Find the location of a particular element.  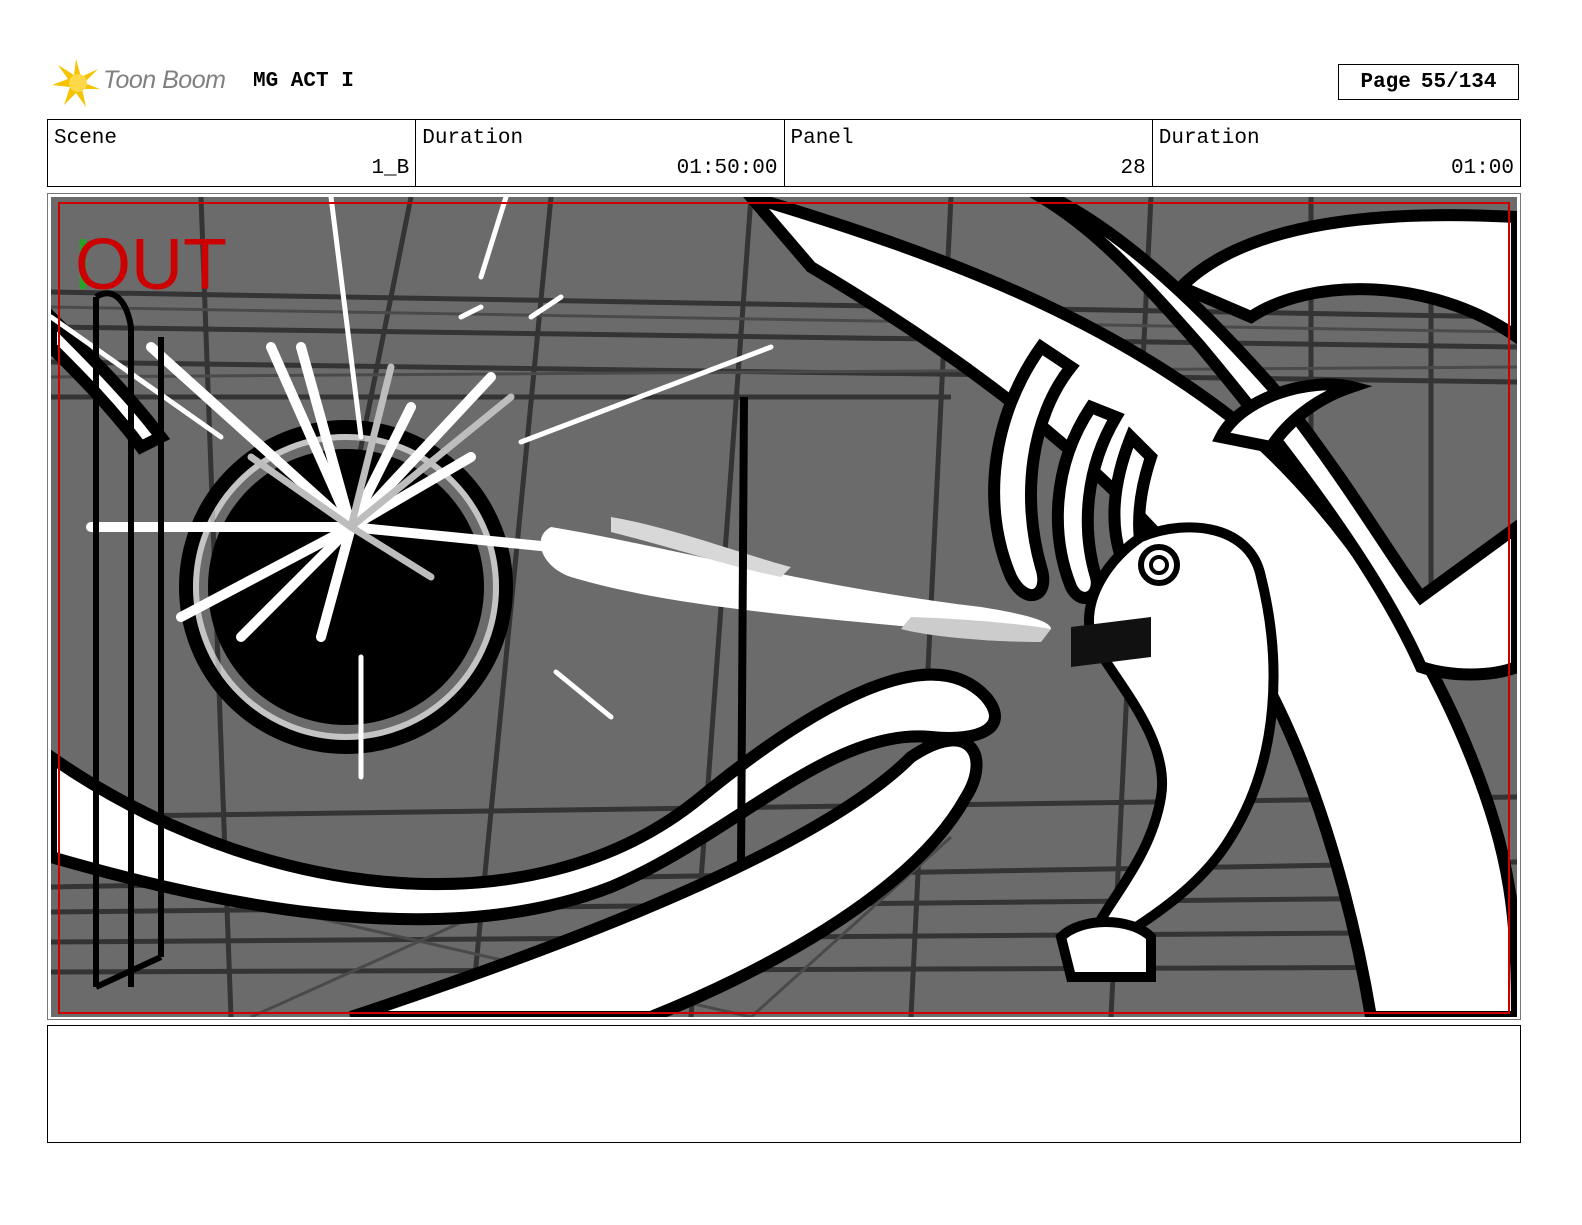

panel-duration-cell: Duration 01:00 is located at coordinates (1336, 153).